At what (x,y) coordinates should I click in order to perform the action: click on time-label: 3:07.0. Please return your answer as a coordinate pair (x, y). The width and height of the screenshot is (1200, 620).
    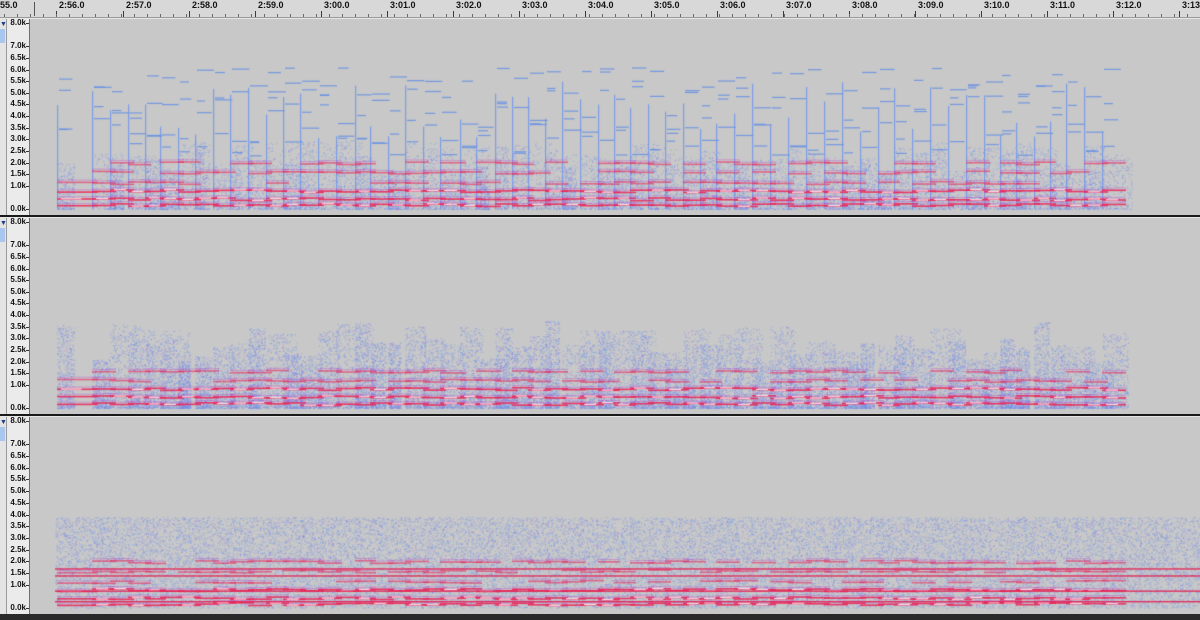
    Looking at the image, I should click on (799, 5).